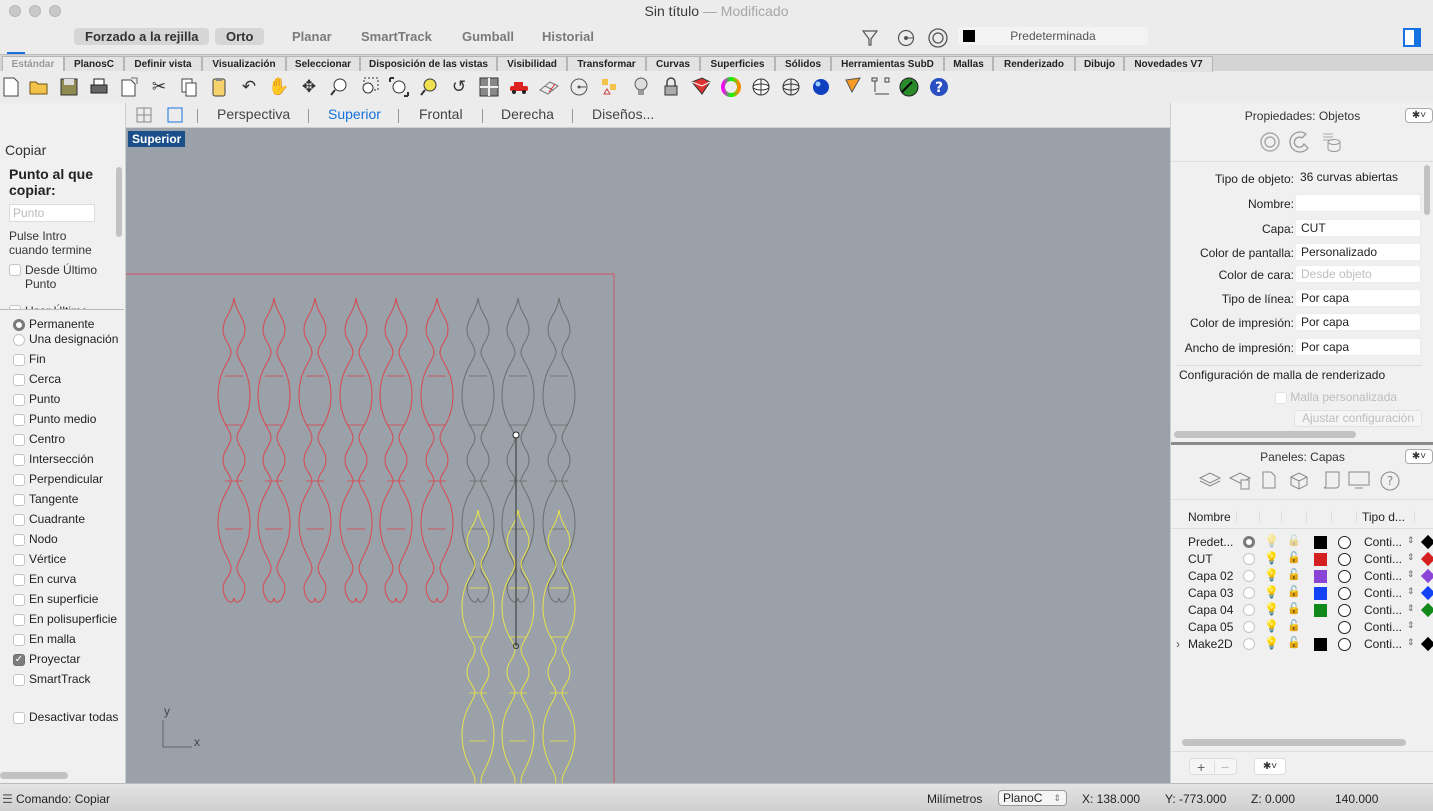 This screenshot has height=811, width=1433. I want to click on units-label: Milímetros, so click(954, 799).